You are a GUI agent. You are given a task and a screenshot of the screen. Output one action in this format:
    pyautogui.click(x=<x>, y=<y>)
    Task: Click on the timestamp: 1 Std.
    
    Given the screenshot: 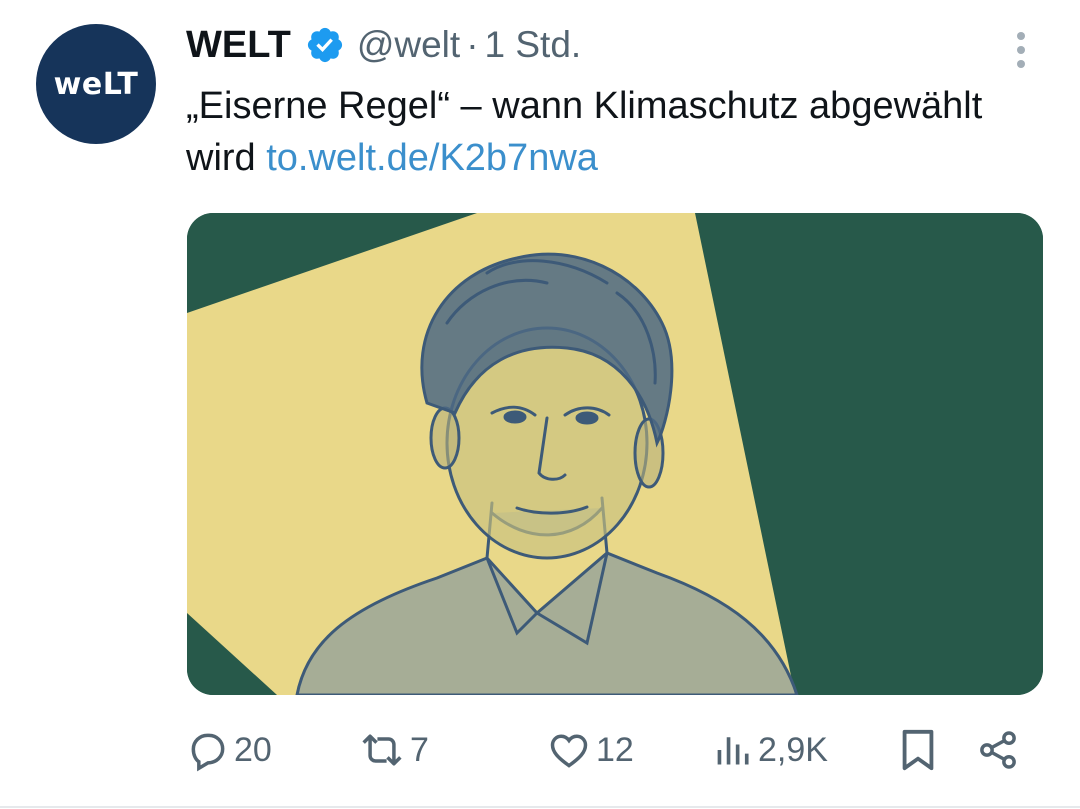 What is the action you would take?
    pyautogui.click(x=533, y=45)
    